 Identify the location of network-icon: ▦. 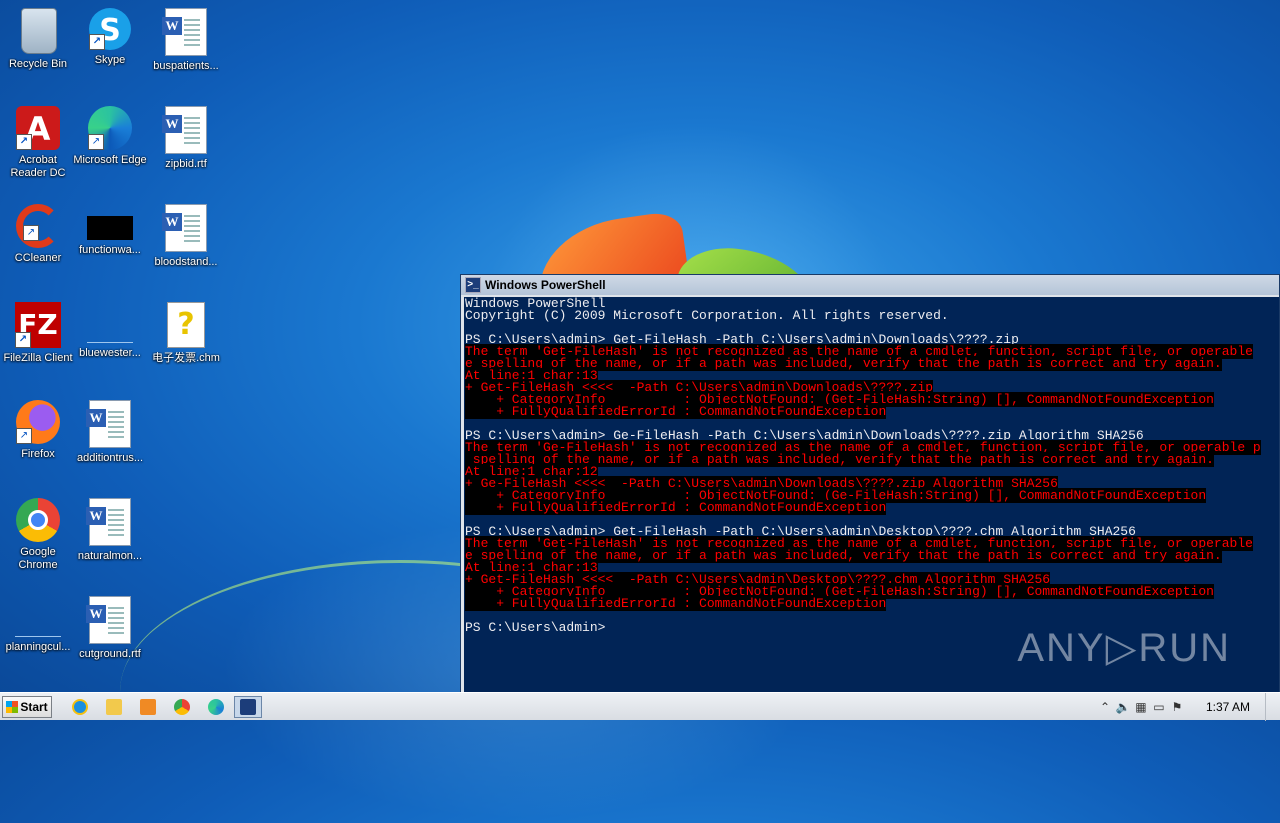
(1141, 707).